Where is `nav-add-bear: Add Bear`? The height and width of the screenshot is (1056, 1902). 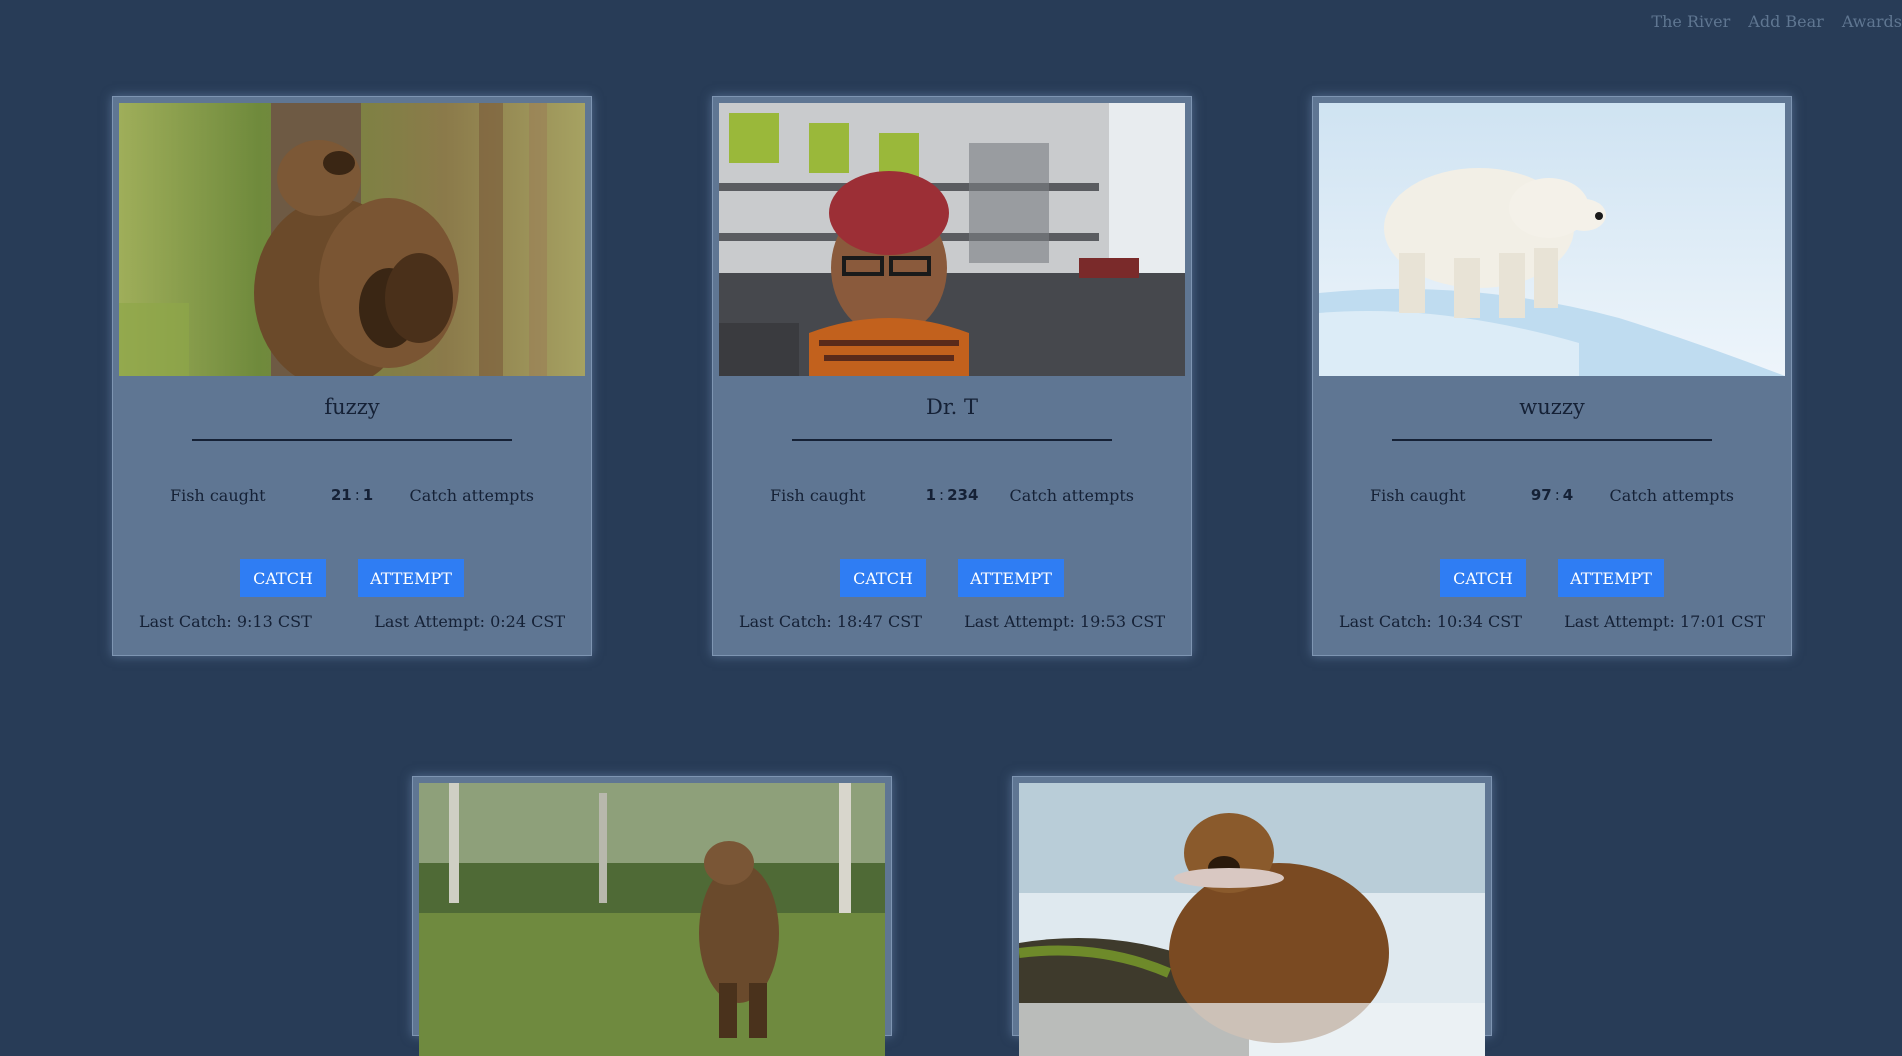 nav-add-bear: Add Bear is located at coordinates (1786, 21).